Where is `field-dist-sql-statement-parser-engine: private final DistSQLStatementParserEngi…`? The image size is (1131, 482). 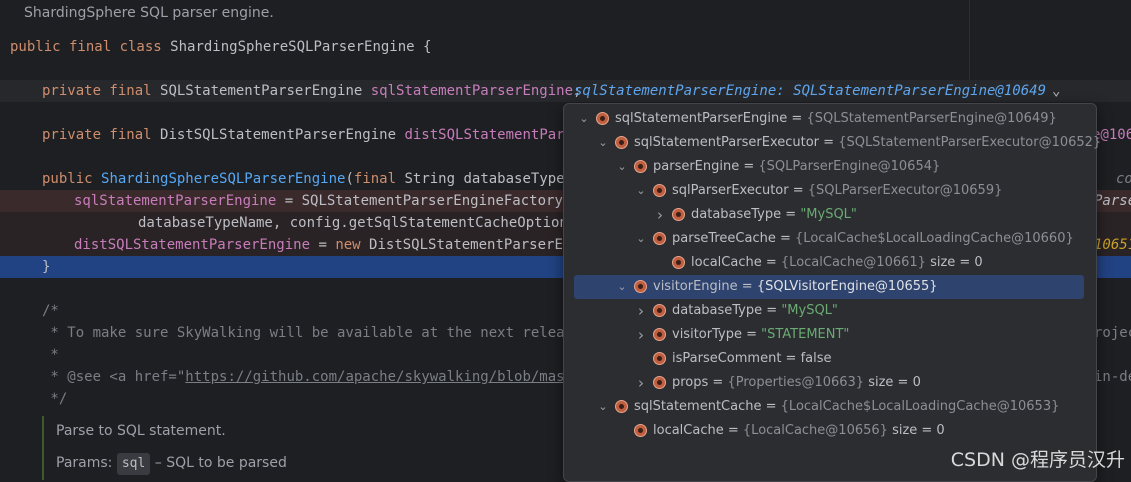
field-dist-sql-statement-parser-engine: private final DistSQLStatementParserEngi… is located at coordinates (316, 135).